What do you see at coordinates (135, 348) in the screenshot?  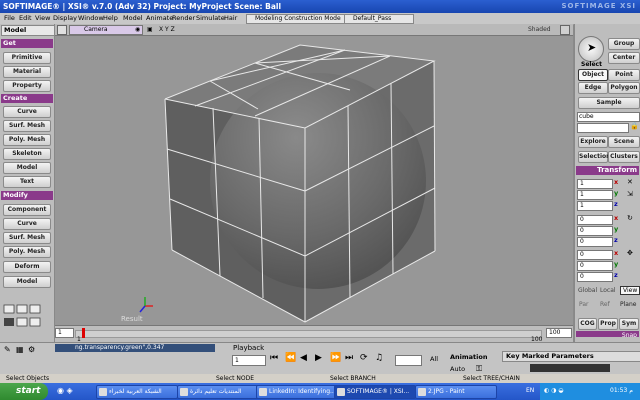 I see `script-command-line: ng.transparency.green",0.347` at bounding box center [135, 348].